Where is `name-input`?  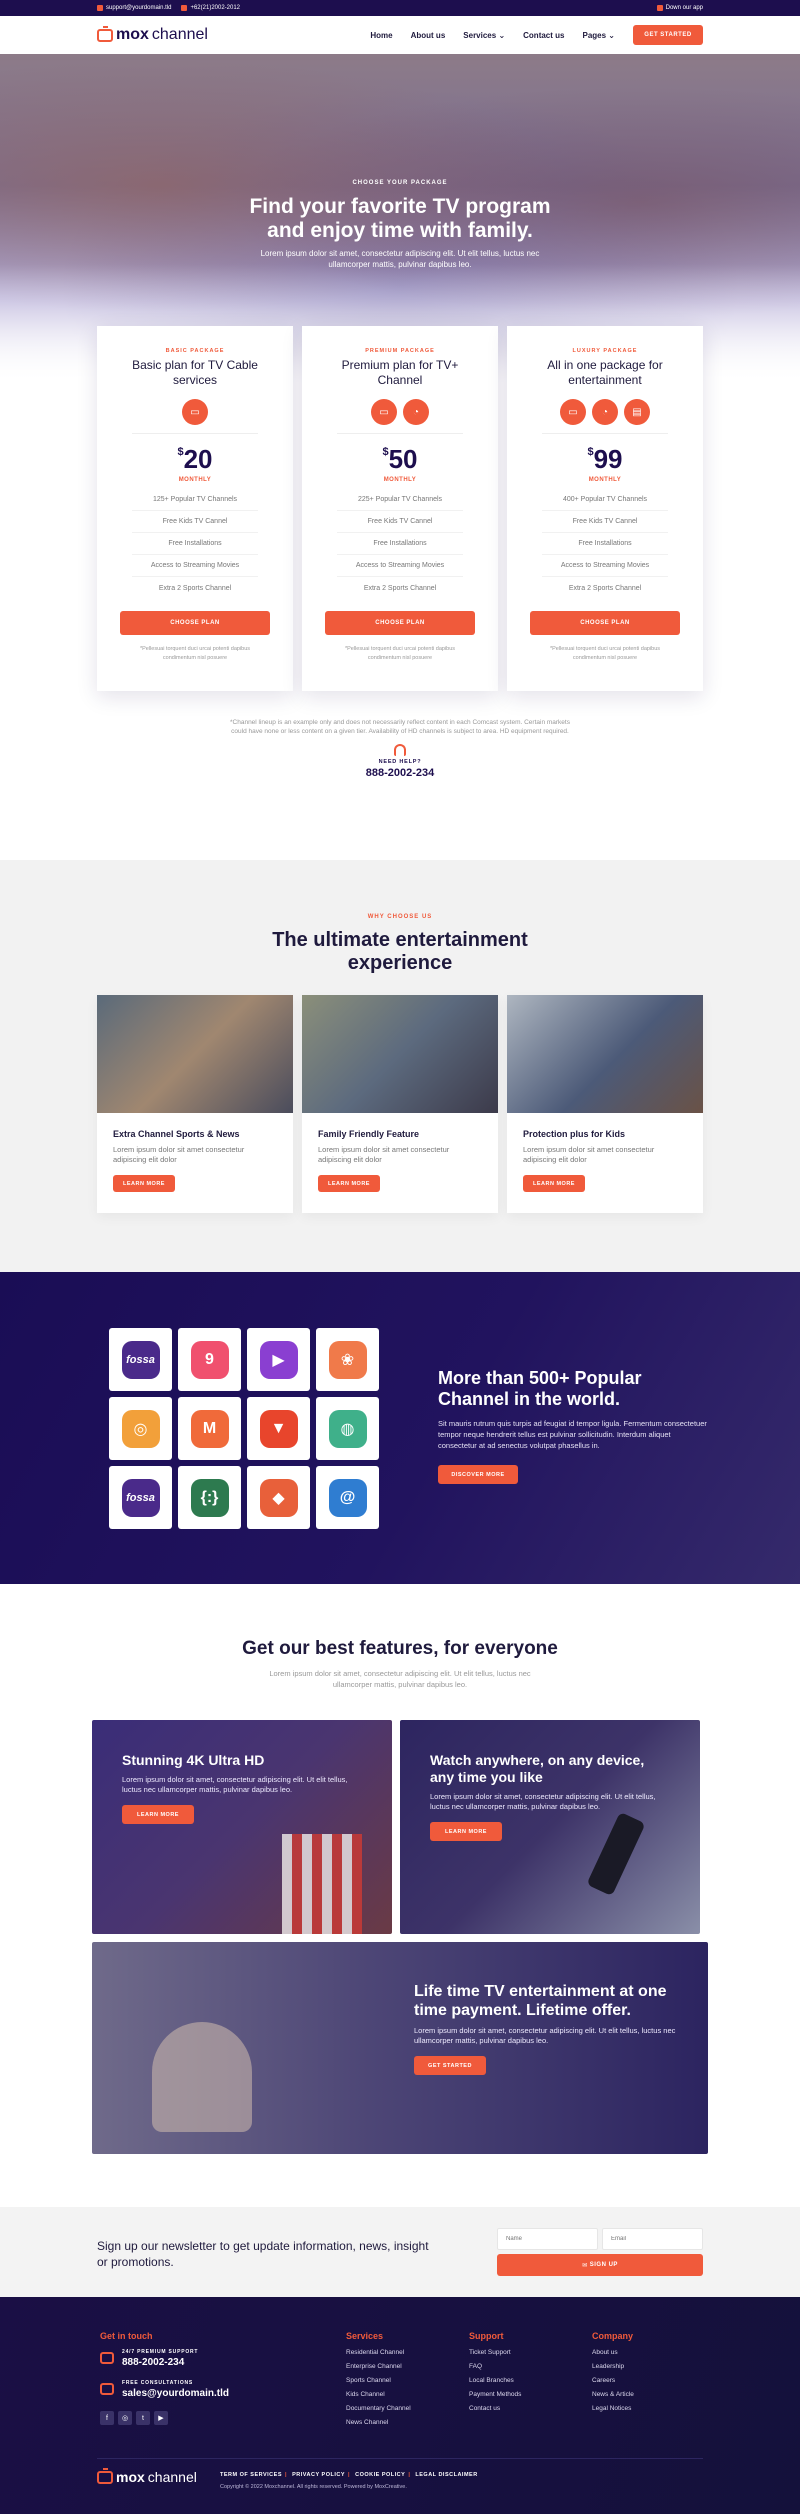 name-input is located at coordinates (547, 2239).